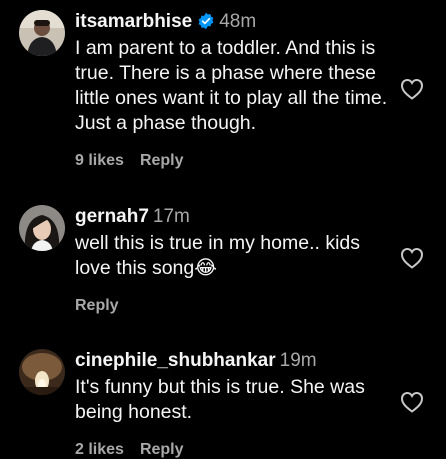  I want to click on verified-badge-icon, so click(206, 24).